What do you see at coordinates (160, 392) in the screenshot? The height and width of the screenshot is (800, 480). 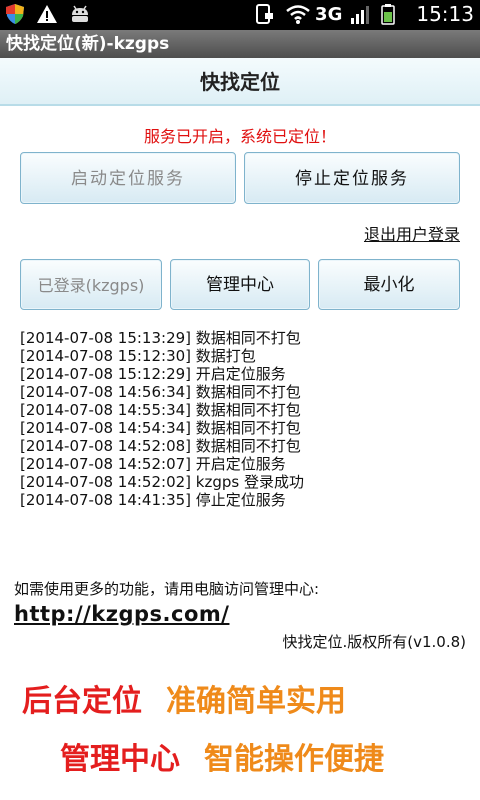 I see `log-entry: [2014-07-08 14:56:34] 数据相同不打包` at bounding box center [160, 392].